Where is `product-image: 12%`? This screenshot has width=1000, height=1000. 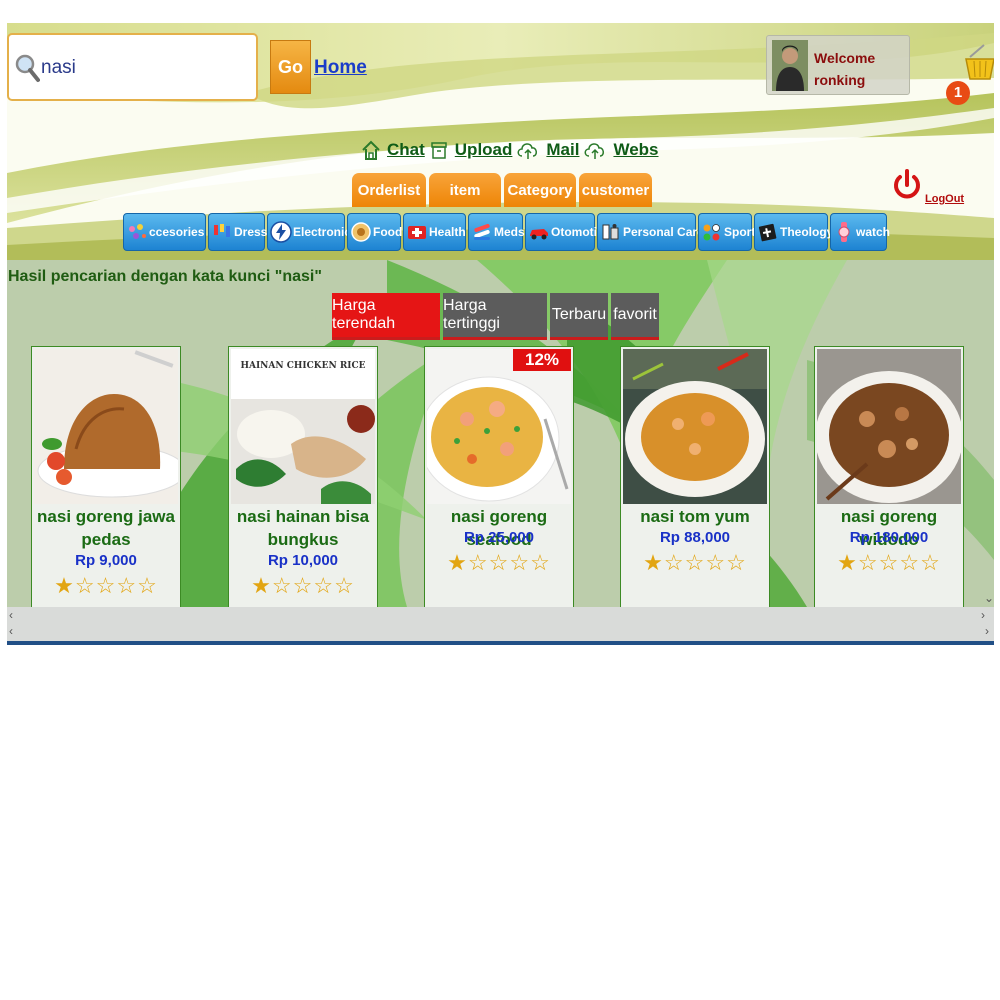
product-image: 12% is located at coordinates (499, 426).